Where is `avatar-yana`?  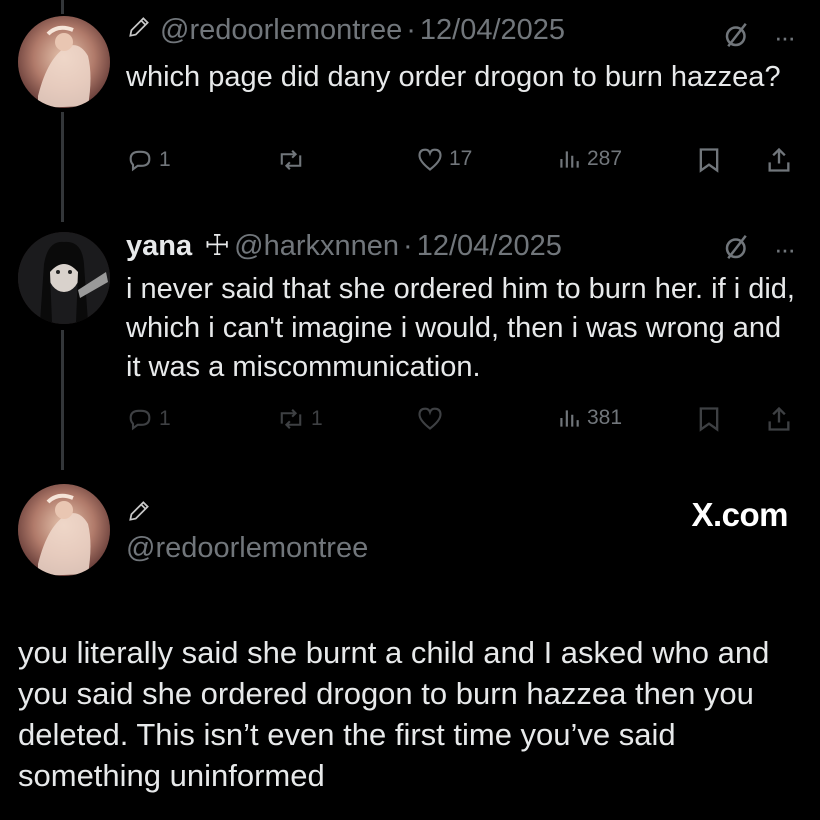 avatar-yana is located at coordinates (64, 278).